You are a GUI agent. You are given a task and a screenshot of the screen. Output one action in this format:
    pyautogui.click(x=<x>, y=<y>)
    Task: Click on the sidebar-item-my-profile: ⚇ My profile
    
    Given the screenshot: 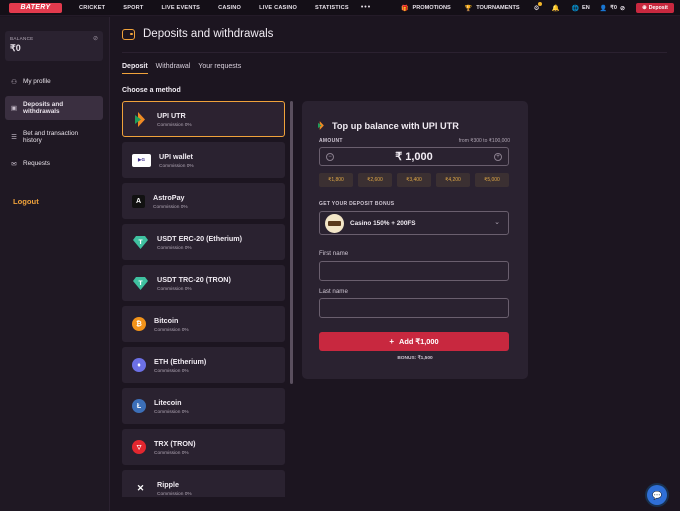 What is the action you would take?
    pyautogui.click(x=54, y=81)
    